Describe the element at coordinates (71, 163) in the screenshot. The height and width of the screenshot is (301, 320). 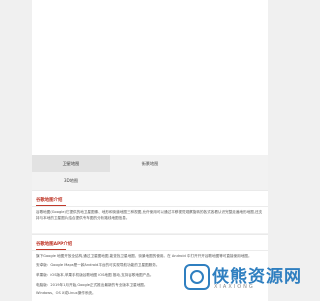
I see `tab-satellite: 卫星地图` at that location.